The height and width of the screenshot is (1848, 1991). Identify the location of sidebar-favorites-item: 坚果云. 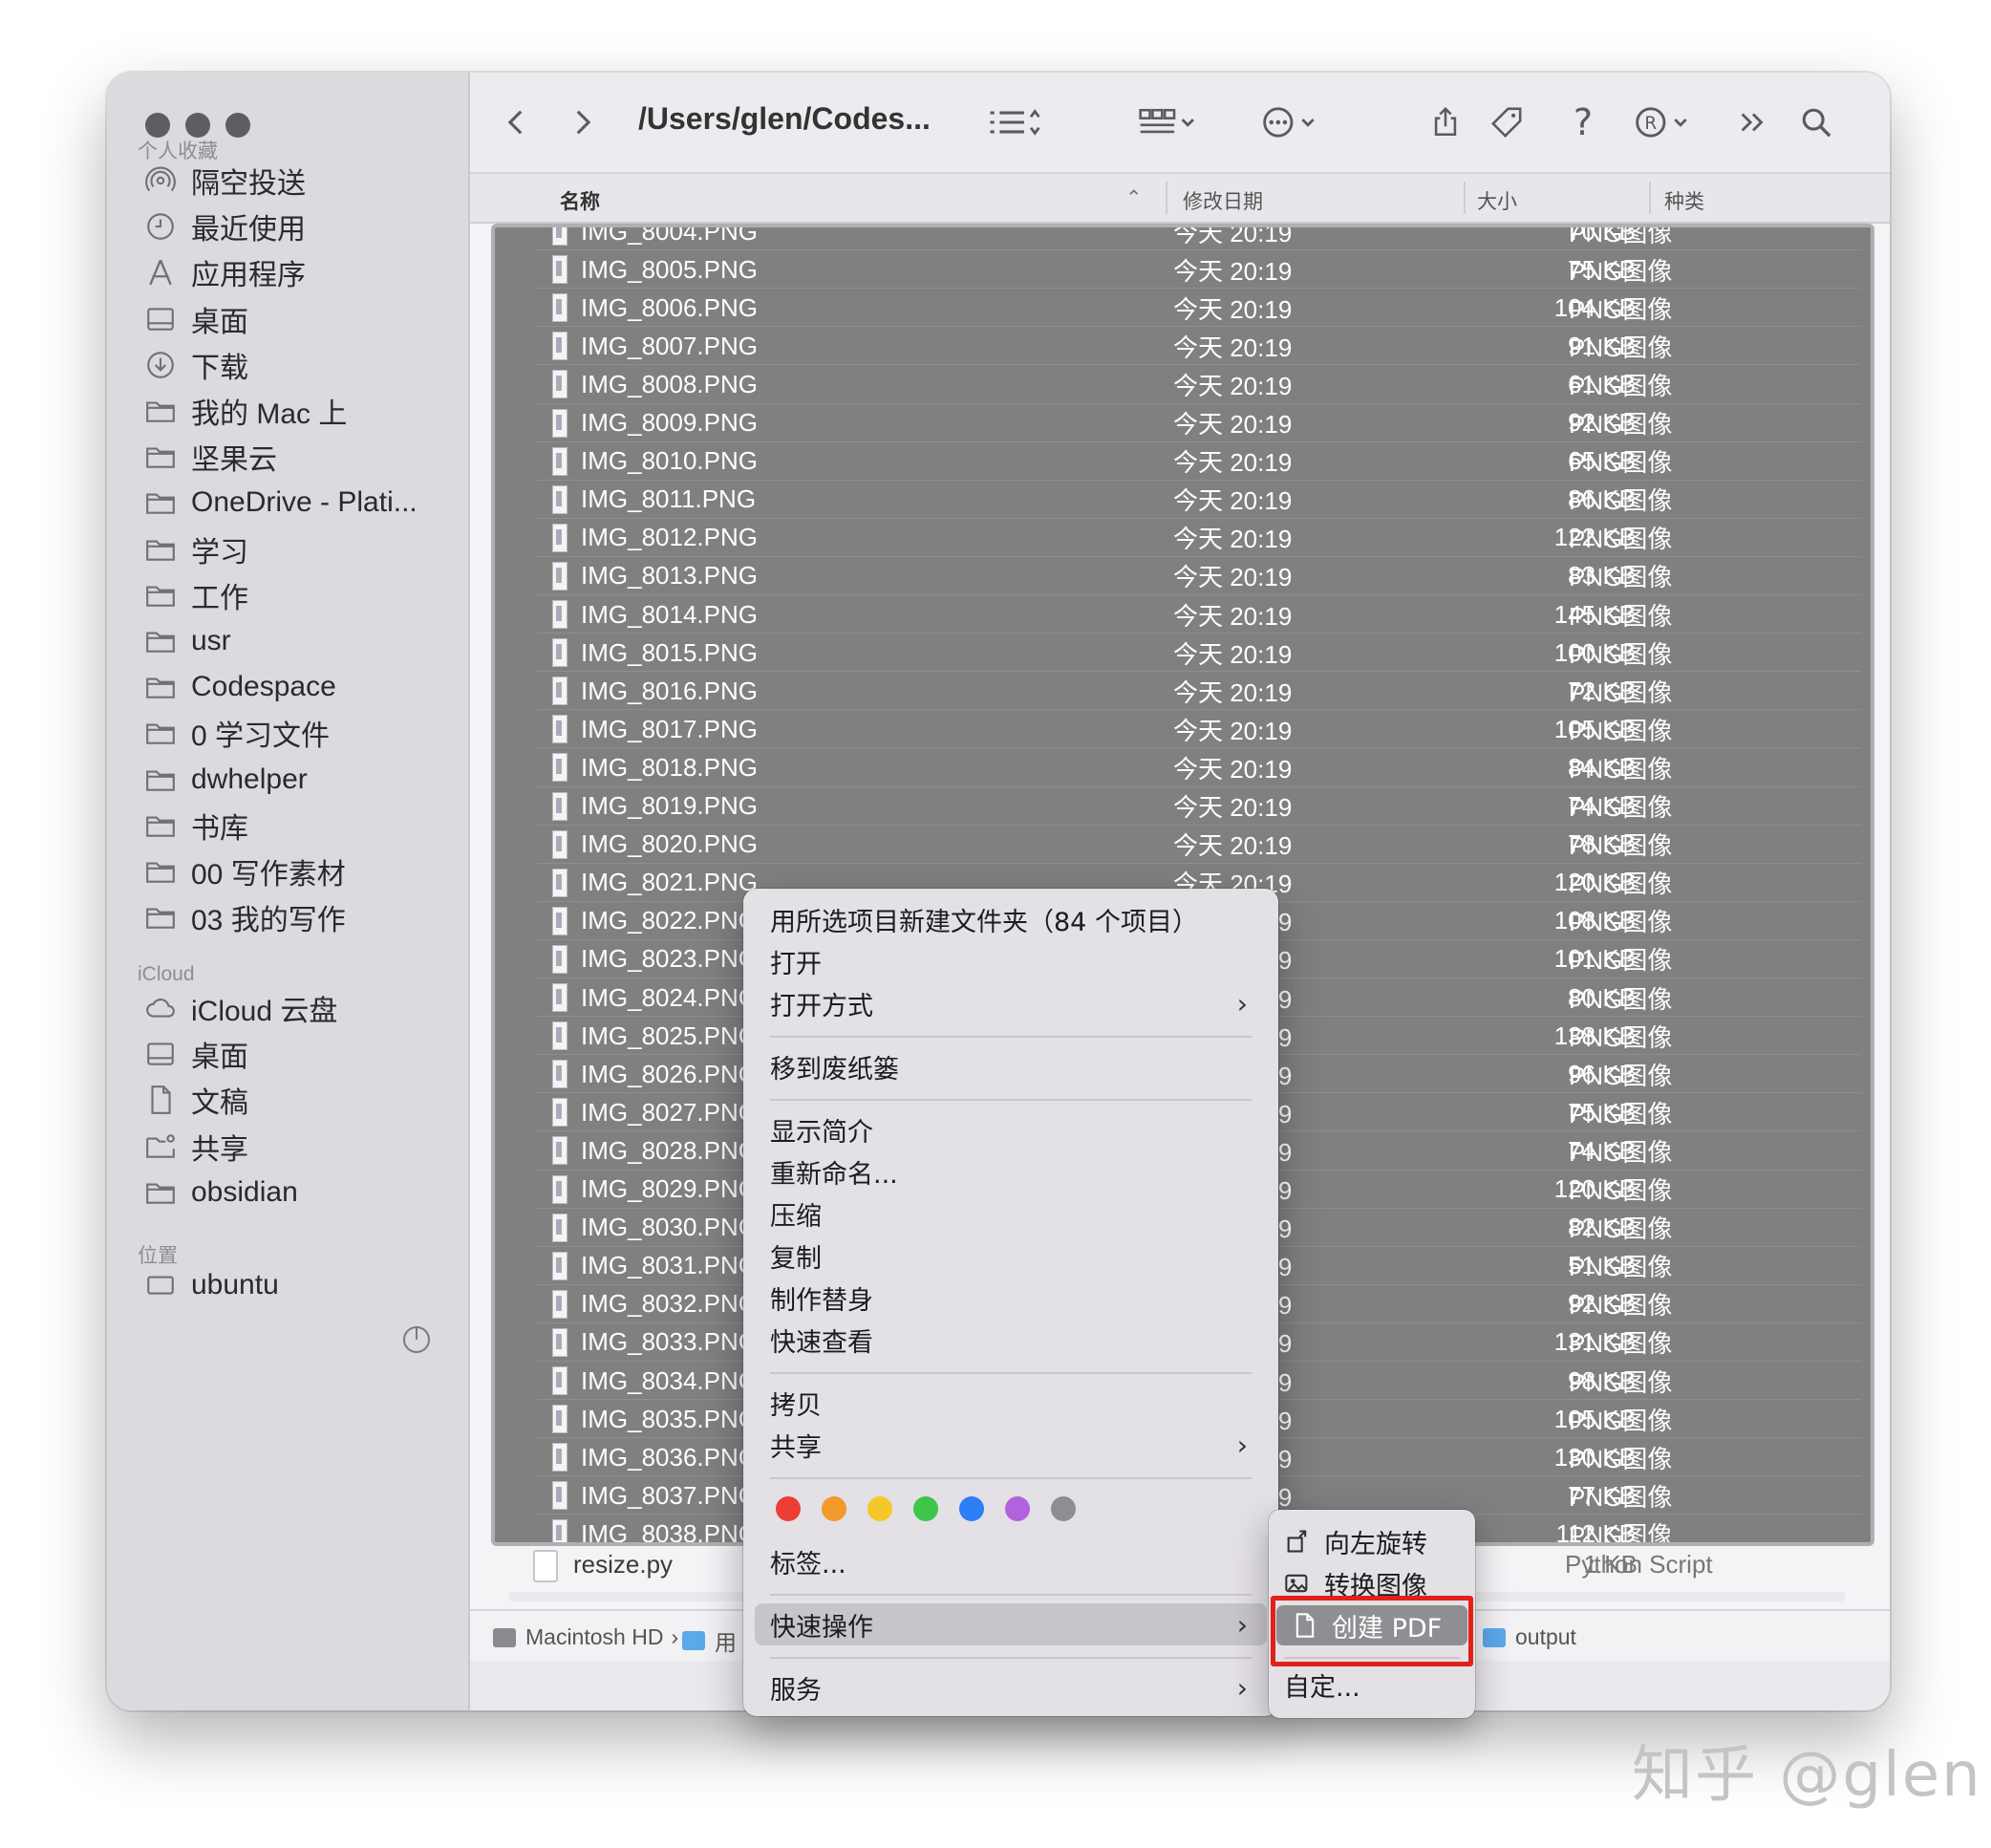
(210, 457).